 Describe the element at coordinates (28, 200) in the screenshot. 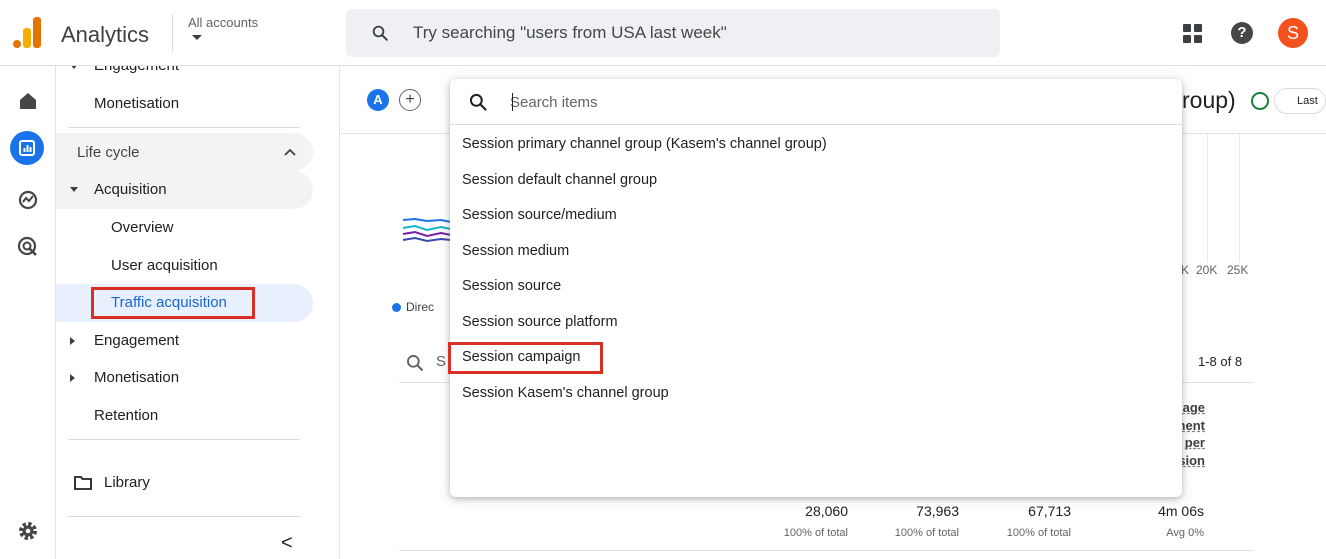

I see `explore-icon` at that location.